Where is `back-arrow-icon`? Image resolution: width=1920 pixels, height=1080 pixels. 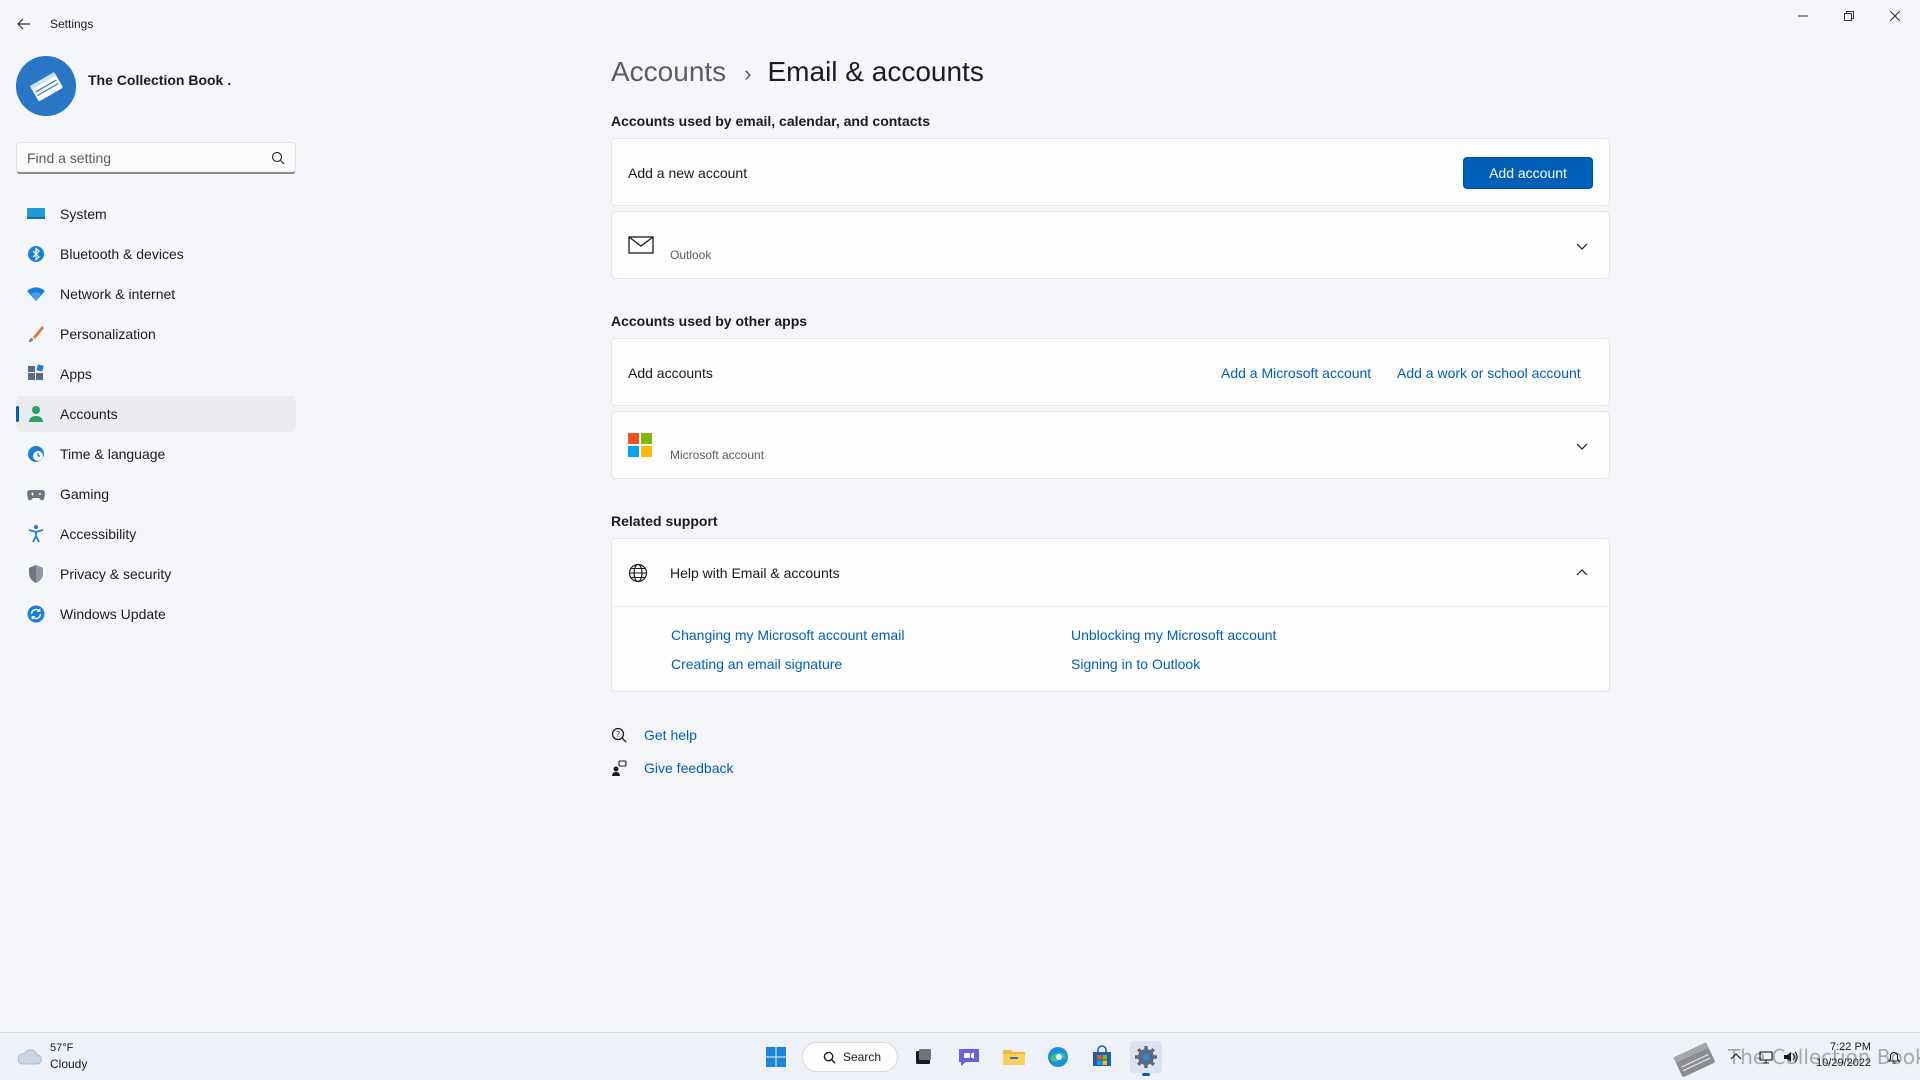 back-arrow-icon is located at coordinates (23, 24).